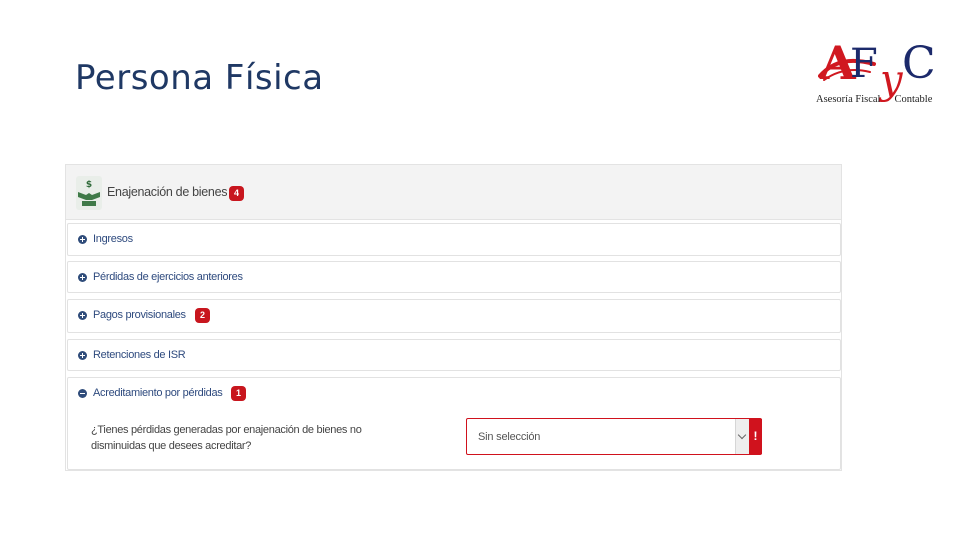  Describe the element at coordinates (864, 64) in the screenshot. I see `logo-letter-f: F` at that location.